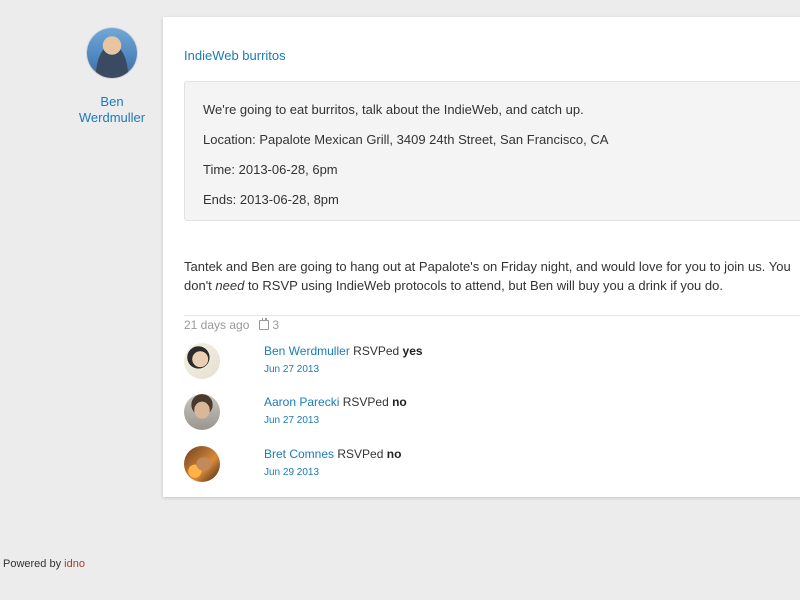 This screenshot has height=600, width=800. What do you see at coordinates (484, 464) in the screenshot?
I see `rsvp-item: Bret Comnes RSVPed no Jun 29 2013` at bounding box center [484, 464].